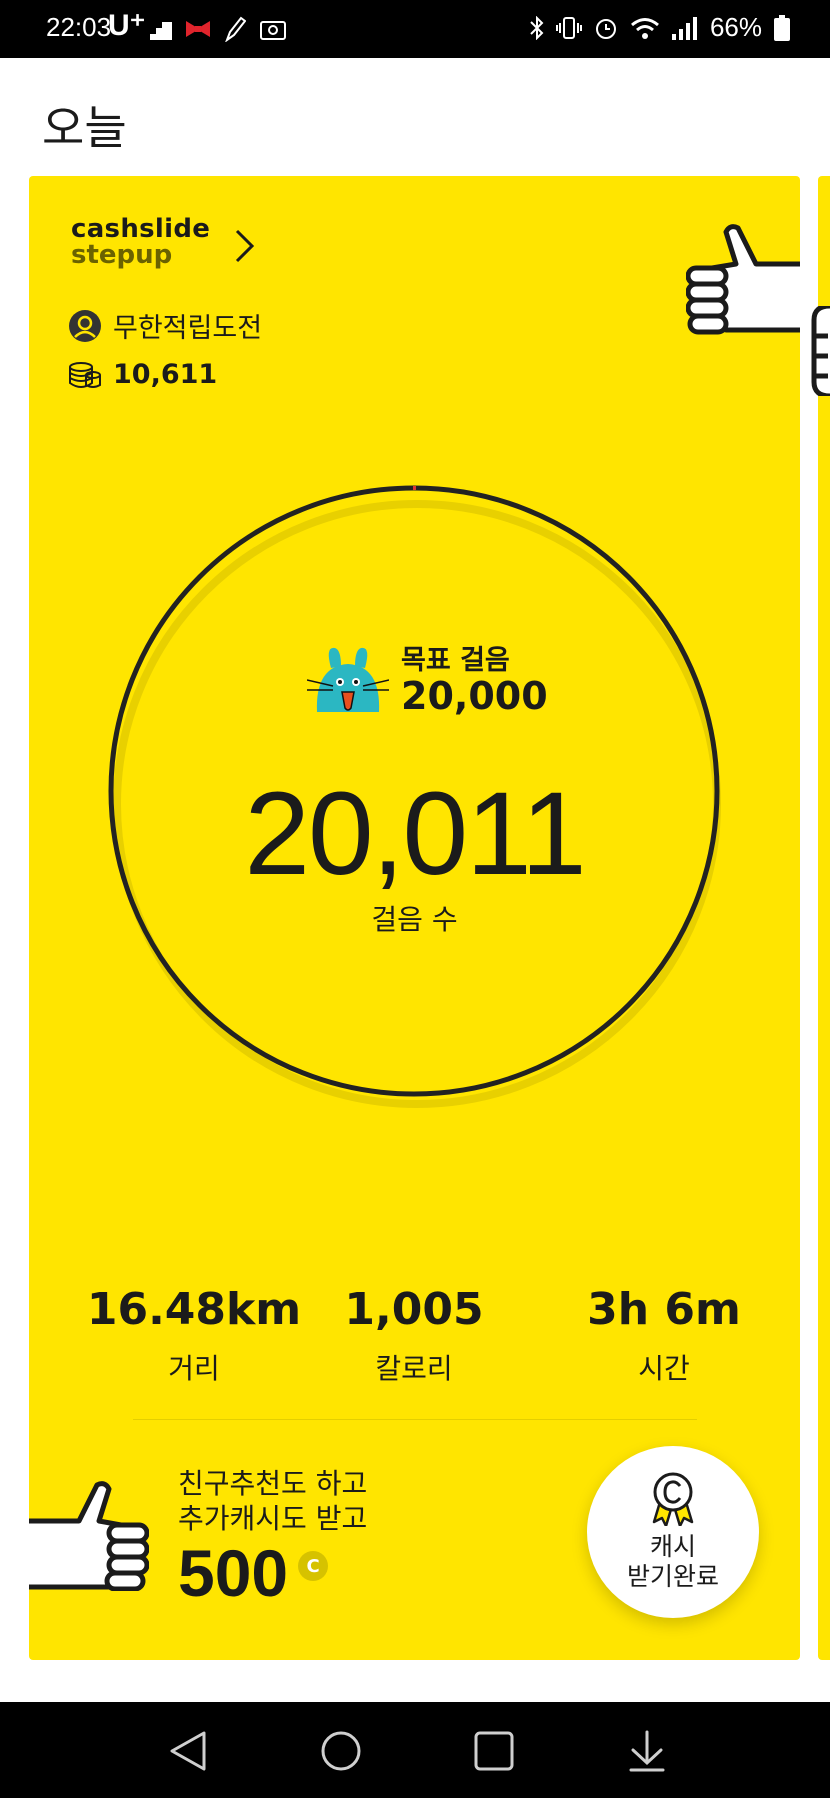  Describe the element at coordinates (414, 1368) in the screenshot. I see `calories-label: 칼로리` at that location.